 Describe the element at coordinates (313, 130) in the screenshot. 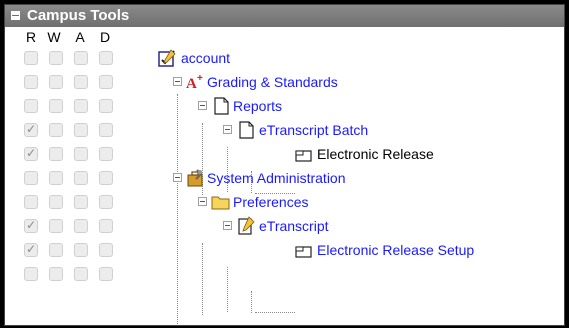

I see `tree-item-etranscript-batch: eTranscript Batch` at that location.